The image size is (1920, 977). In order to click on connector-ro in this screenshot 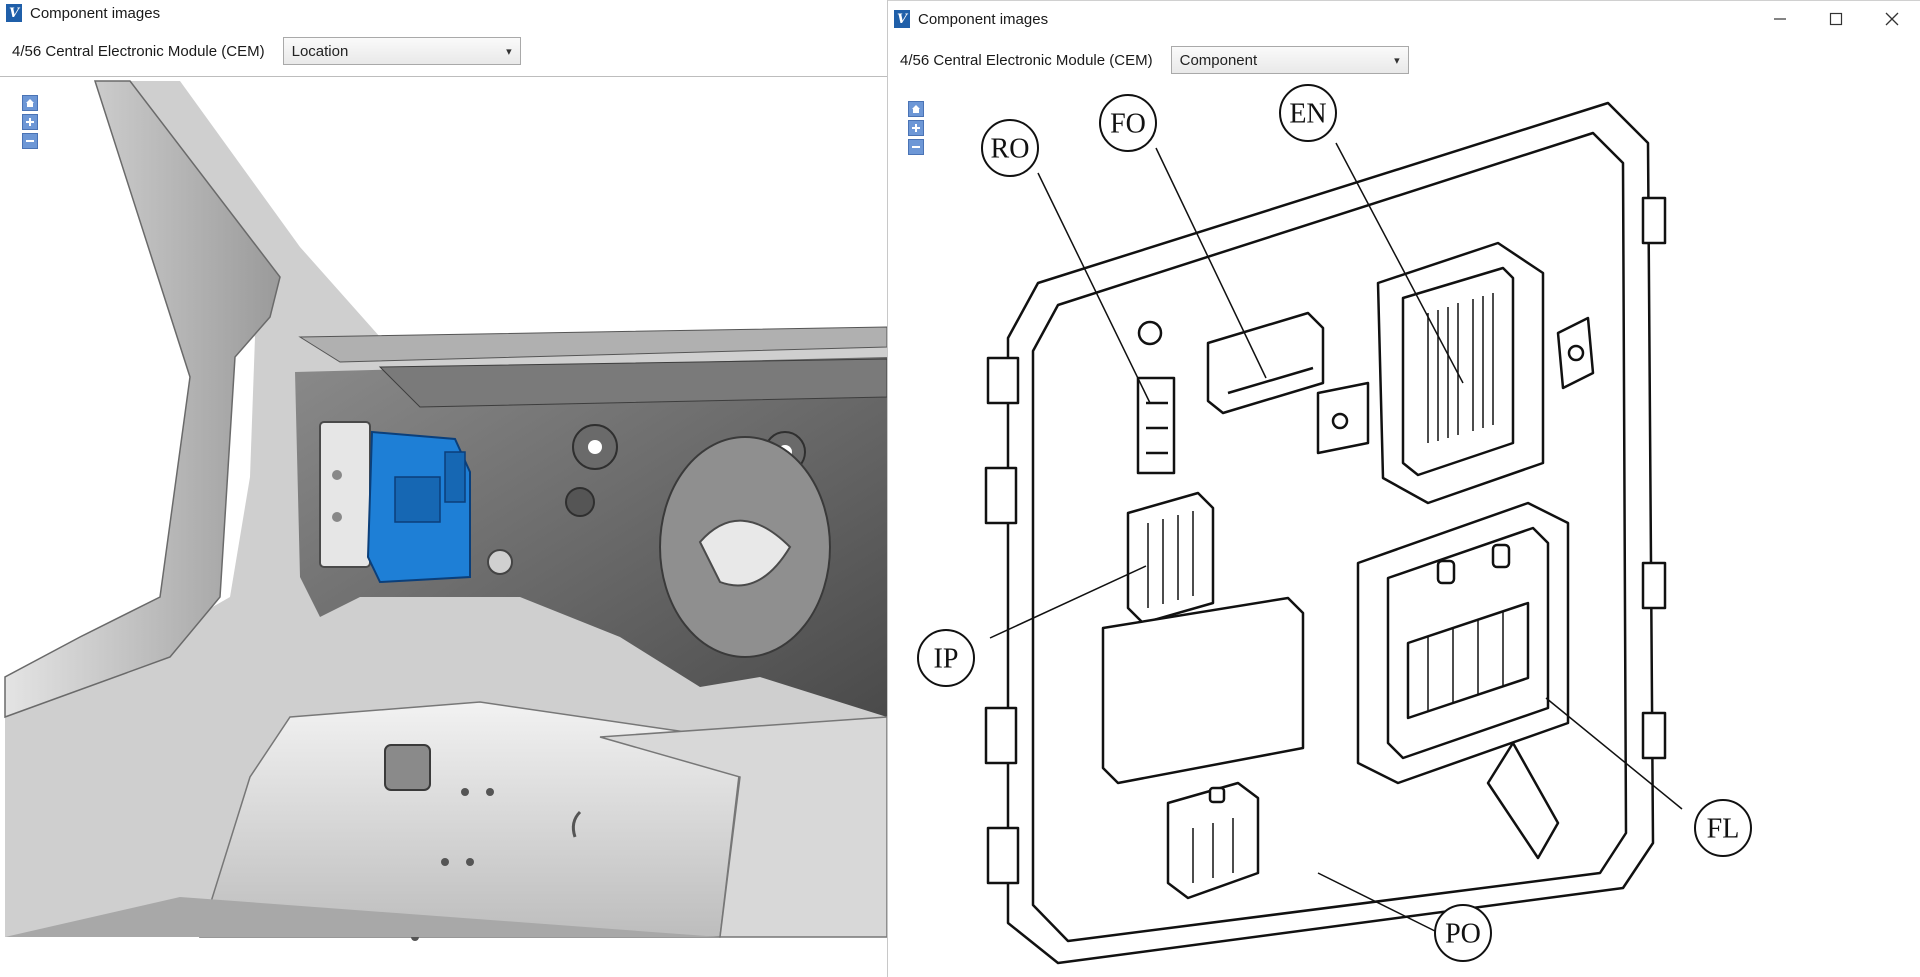, I will do `click(1156, 425)`.